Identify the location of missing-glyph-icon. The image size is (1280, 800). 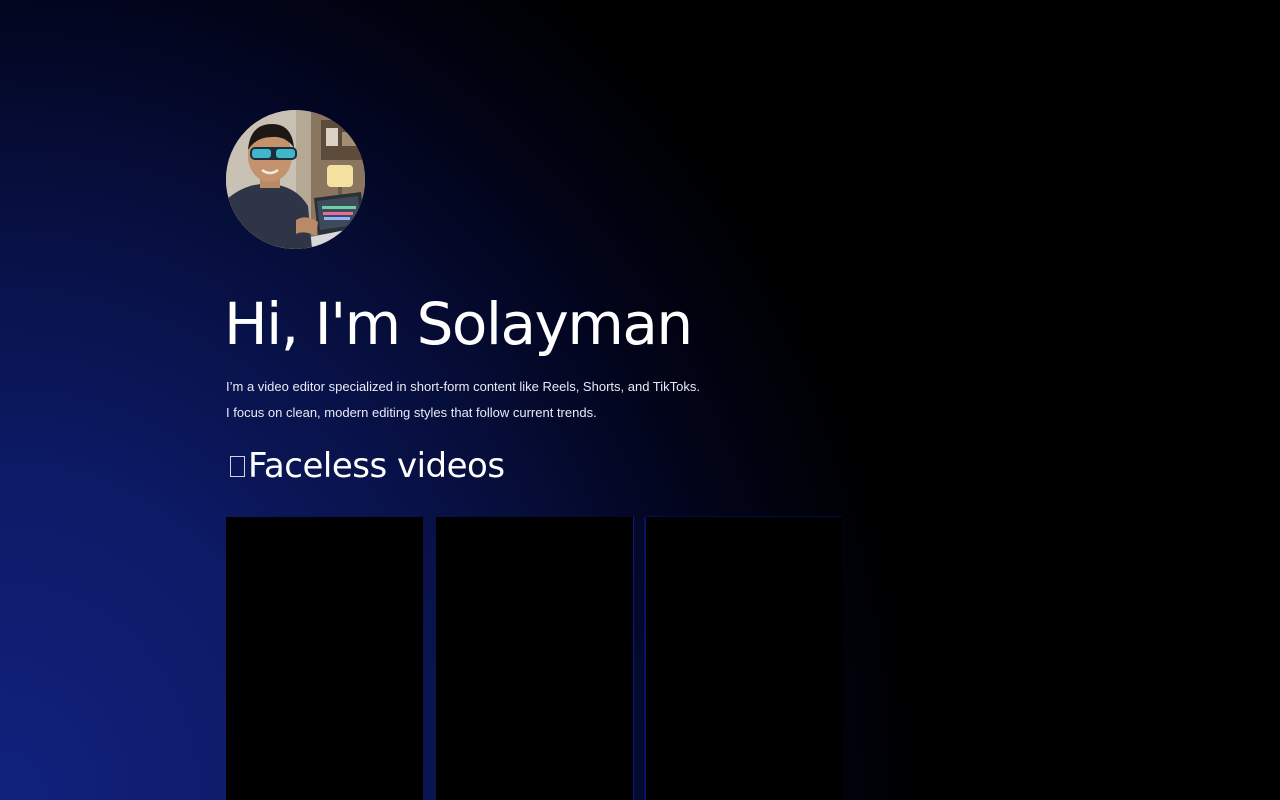
(237, 466).